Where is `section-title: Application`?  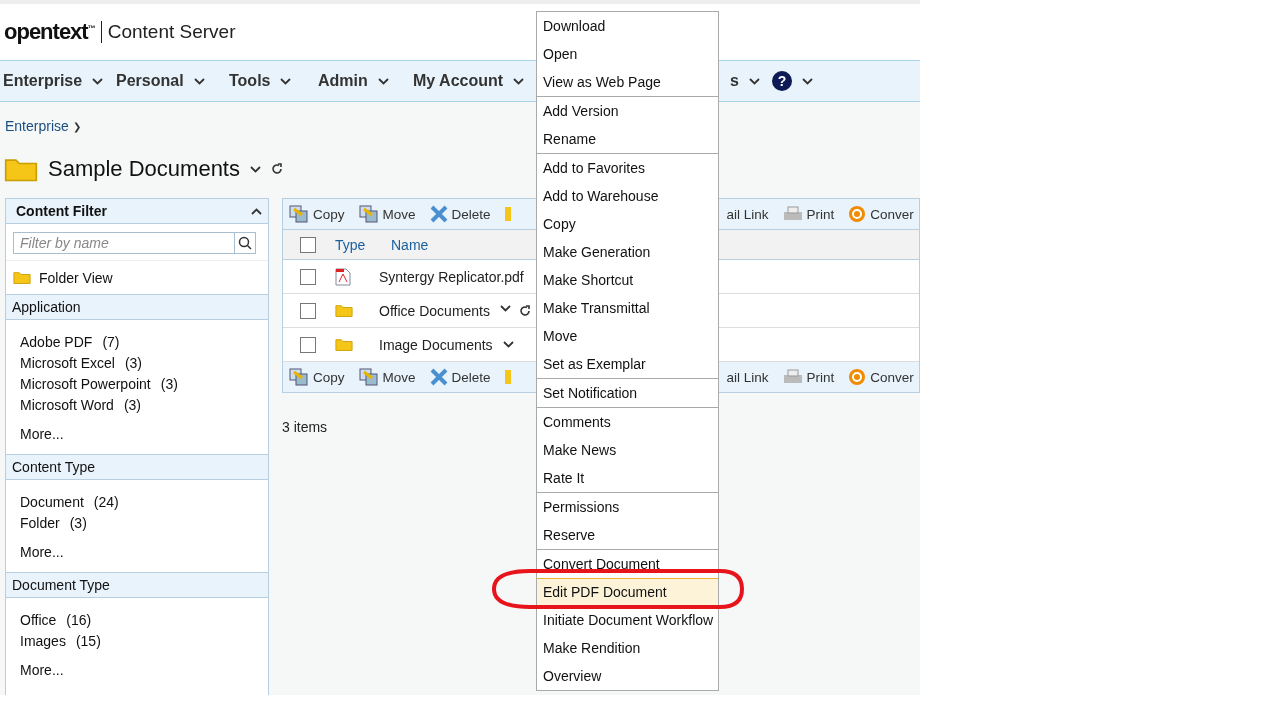 section-title: Application is located at coordinates (46, 307).